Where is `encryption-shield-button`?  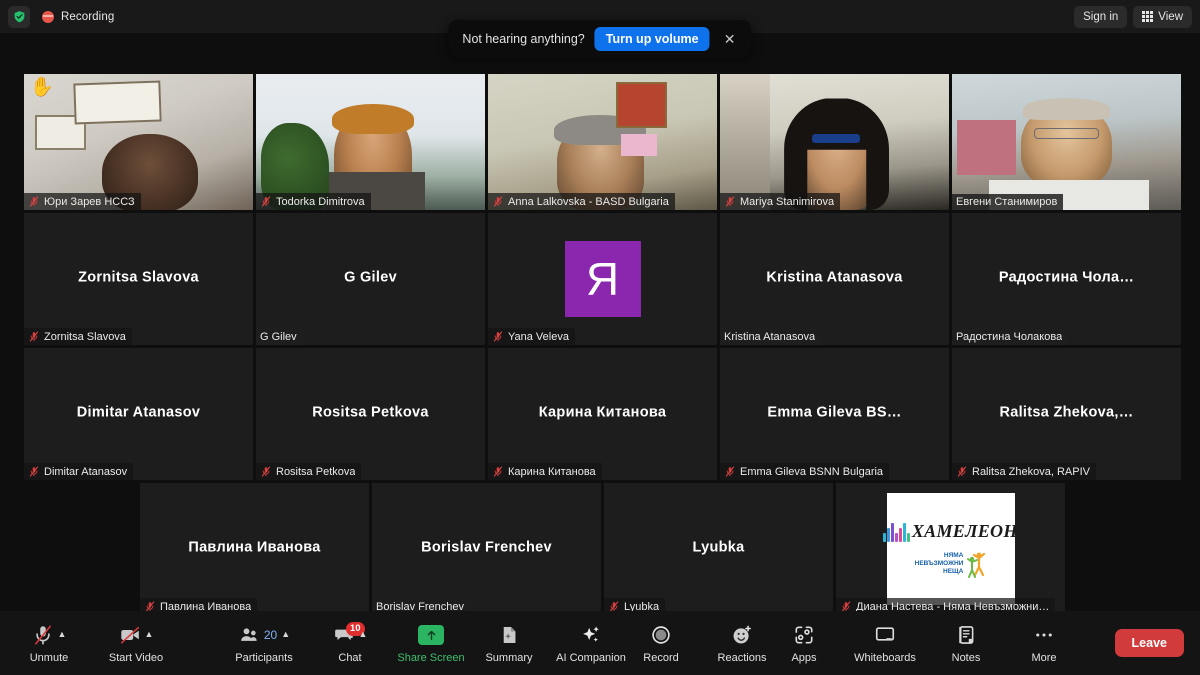 encryption-shield-button is located at coordinates (19, 16).